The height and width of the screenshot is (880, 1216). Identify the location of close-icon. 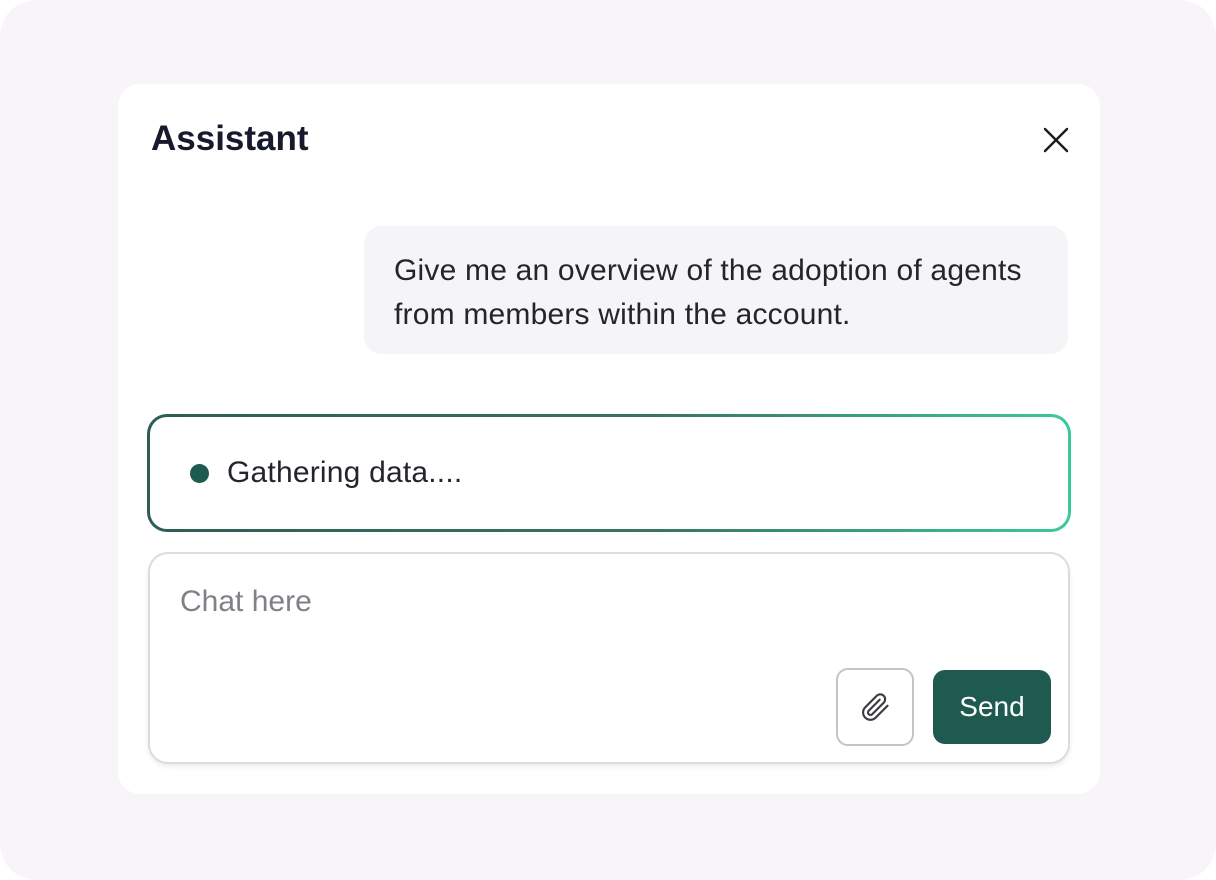
(1056, 140).